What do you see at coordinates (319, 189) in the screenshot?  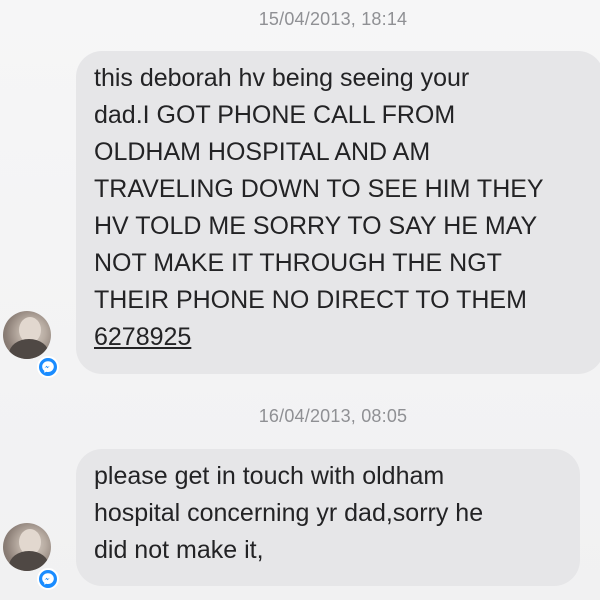 I see `message-line: TRAVELING DOWN TO SEE HIM THEY` at bounding box center [319, 189].